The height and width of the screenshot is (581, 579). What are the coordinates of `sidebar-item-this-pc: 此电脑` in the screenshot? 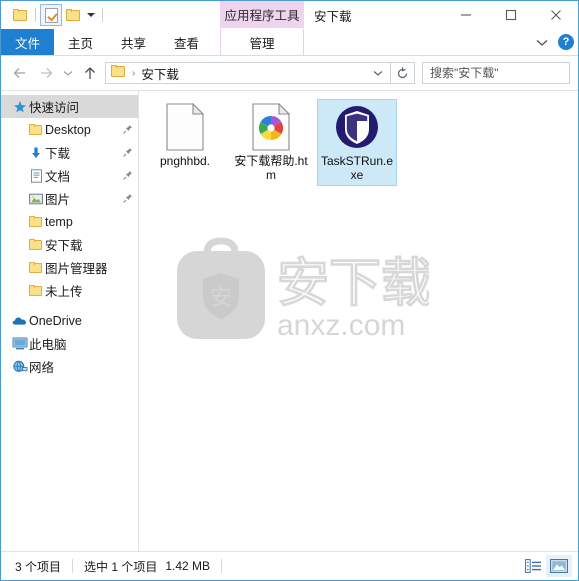 It's located at (69, 343).